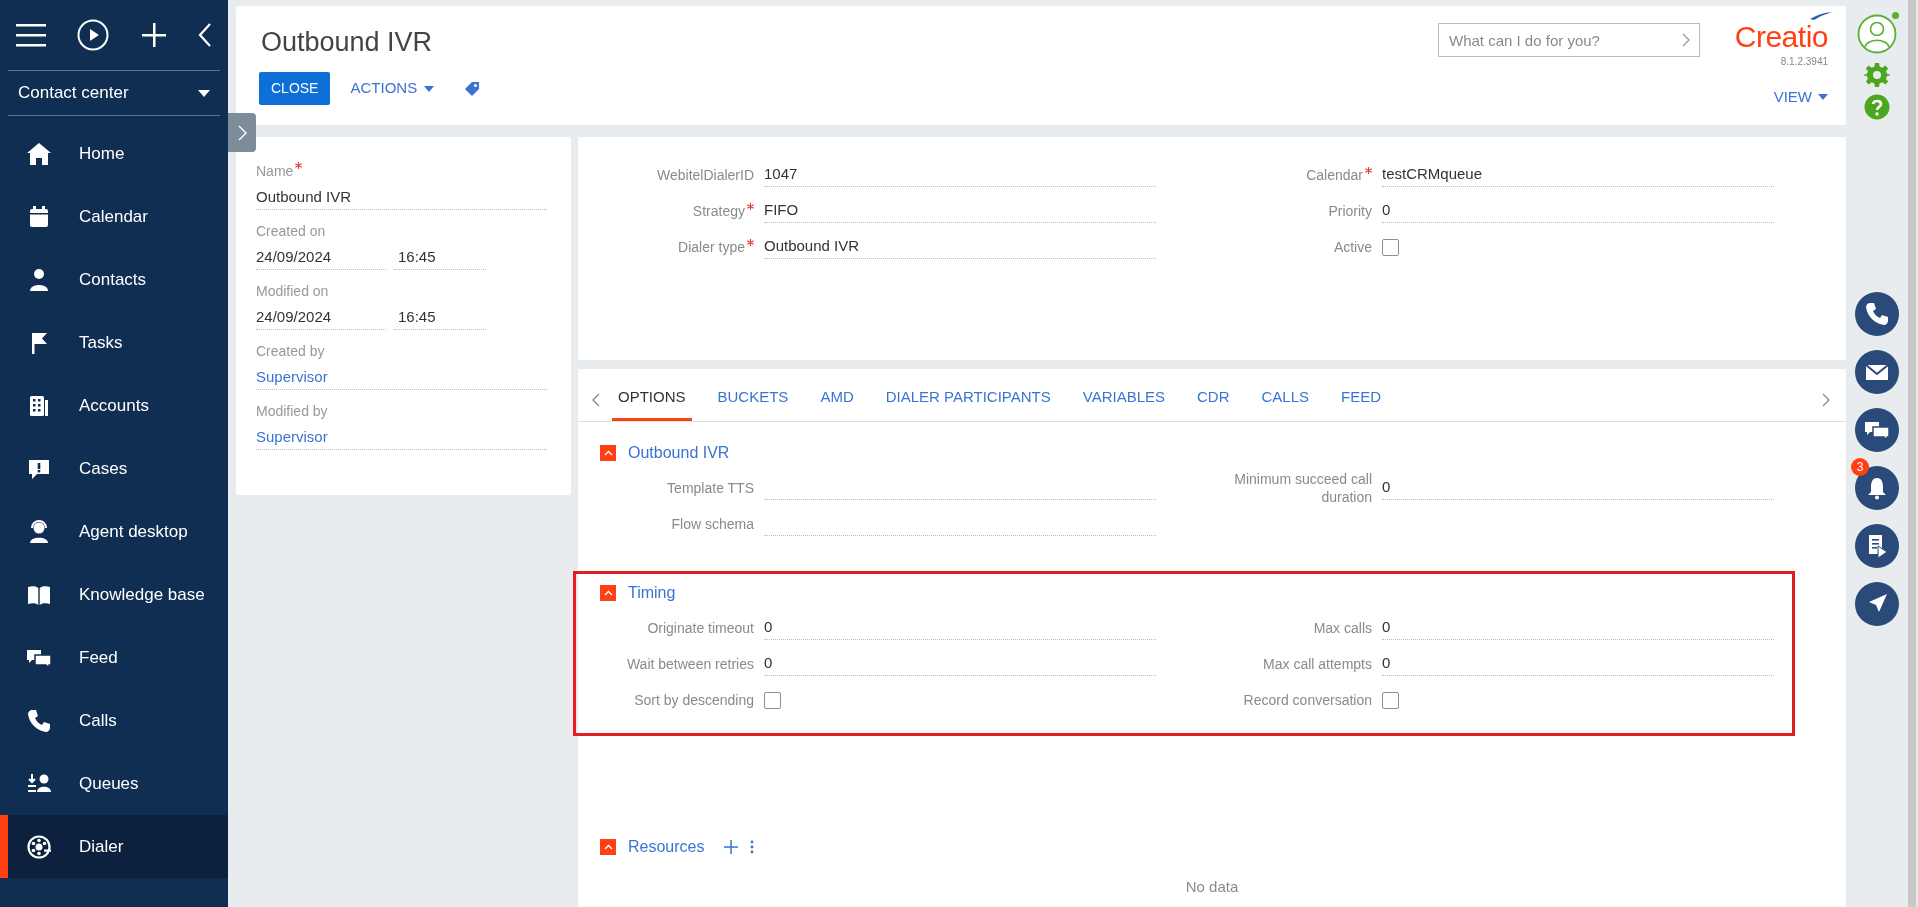 This screenshot has width=1918, height=907. What do you see at coordinates (960, 172) in the screenshot?
I see `text-field: 1047` at bounding box center [960, 172].